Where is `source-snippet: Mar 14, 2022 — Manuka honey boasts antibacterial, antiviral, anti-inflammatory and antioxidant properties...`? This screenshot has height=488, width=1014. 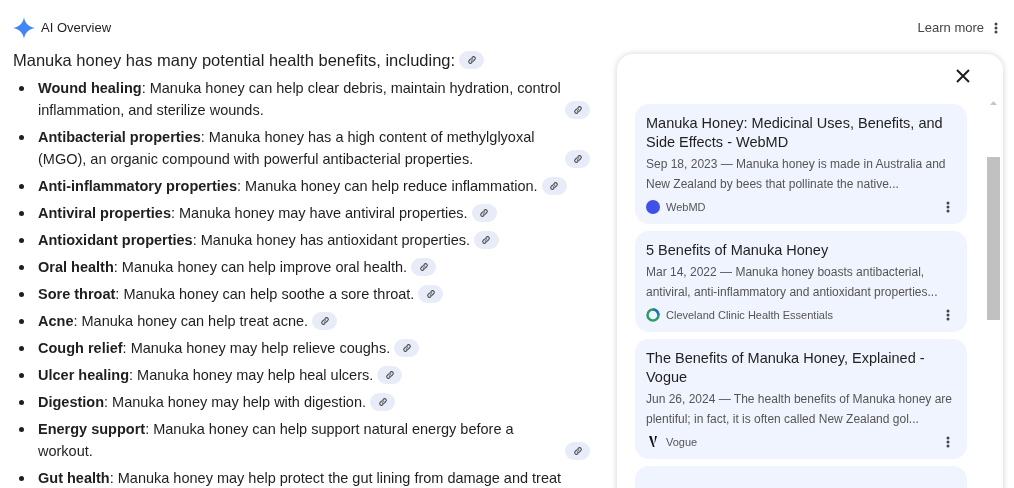
source-snippet: Mar 14, 2022 — Manuka honey boasts antibacterial, antiviral, anti-inflammatory and antioxidant properties... is located at coordinates (792, 282).